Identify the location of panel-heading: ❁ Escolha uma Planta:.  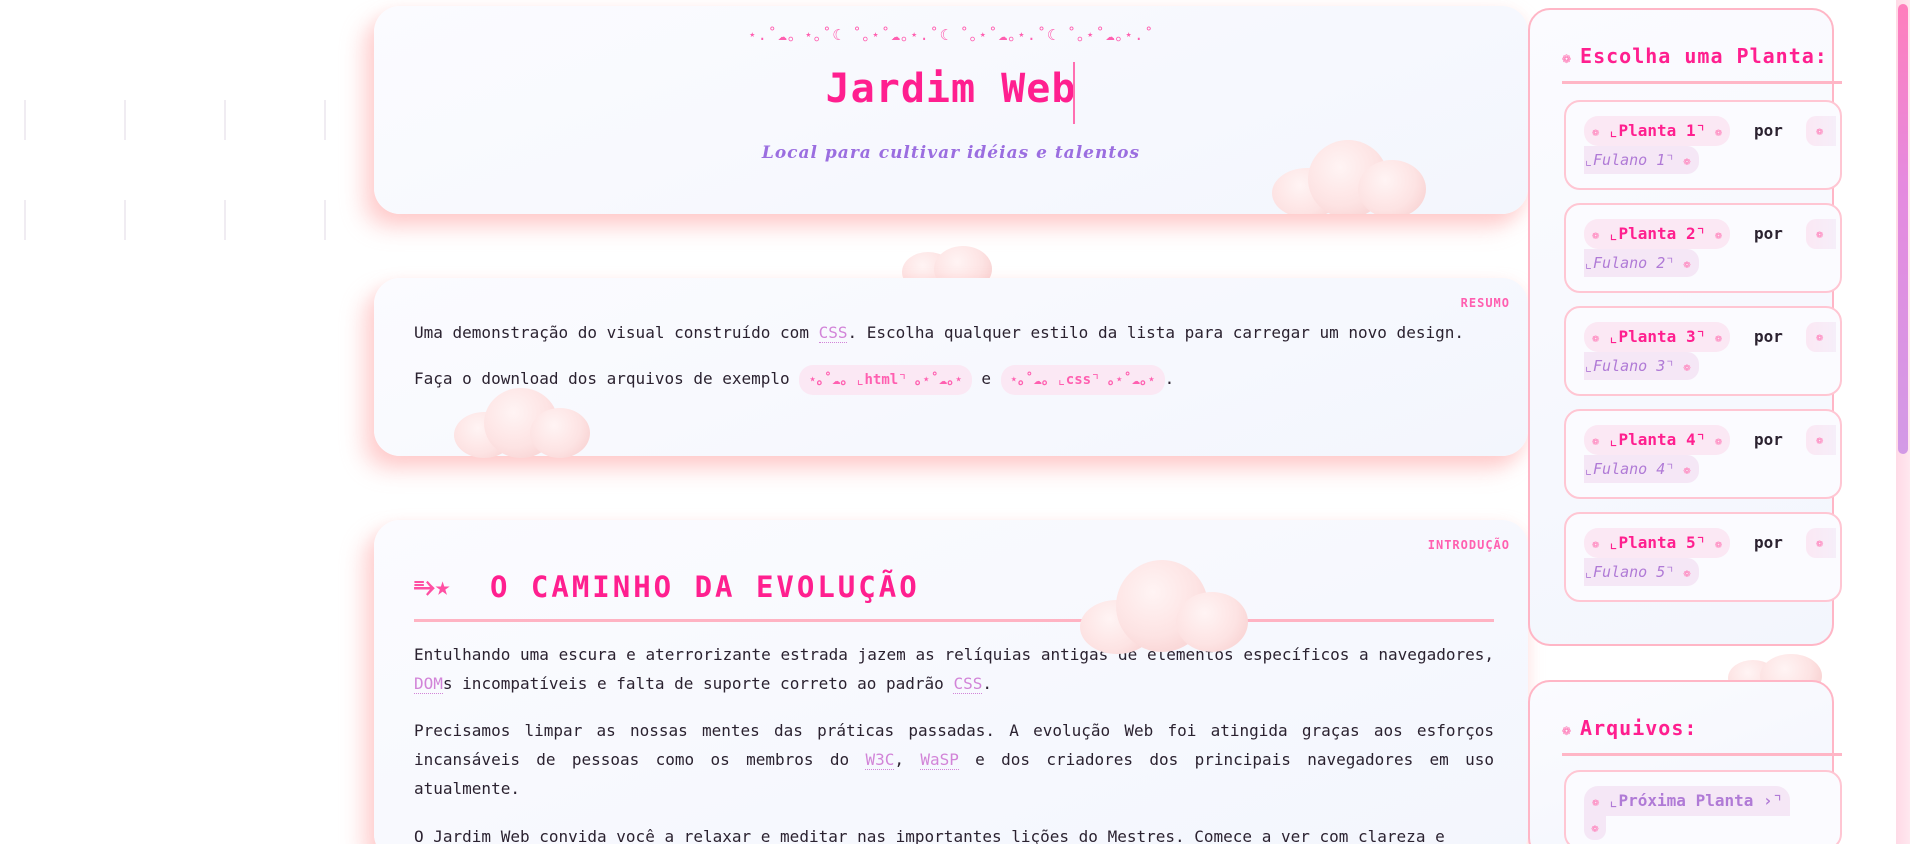
(1702, 64).